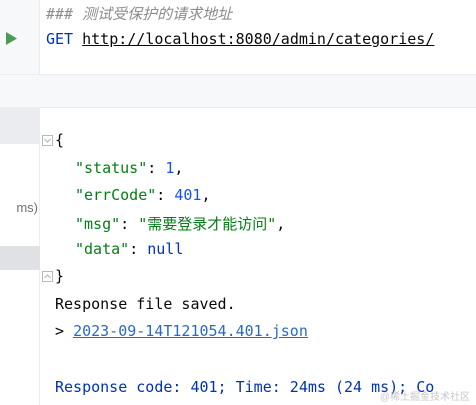 The height and width of the screenshot is (405, 476). I want to click on request-history-panel: ms), so click(20, 256).